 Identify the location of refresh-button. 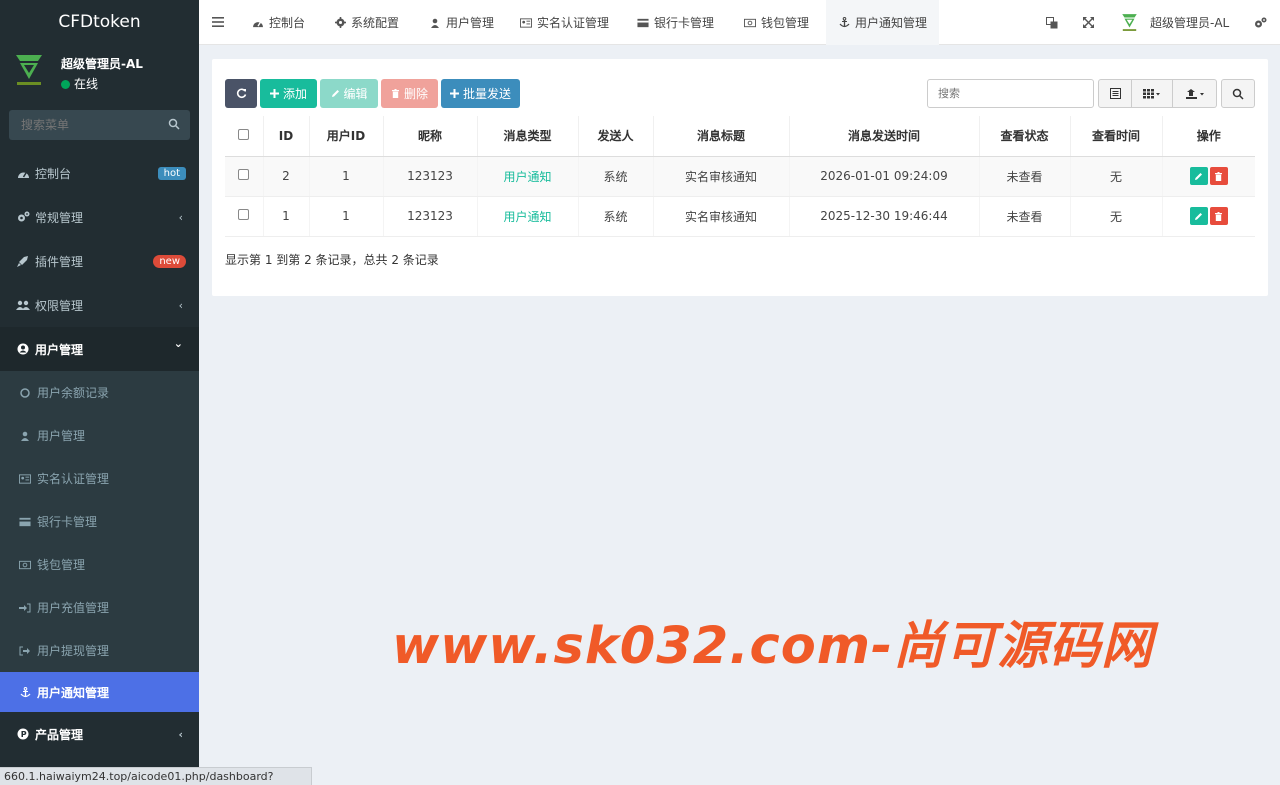
(241, 93).